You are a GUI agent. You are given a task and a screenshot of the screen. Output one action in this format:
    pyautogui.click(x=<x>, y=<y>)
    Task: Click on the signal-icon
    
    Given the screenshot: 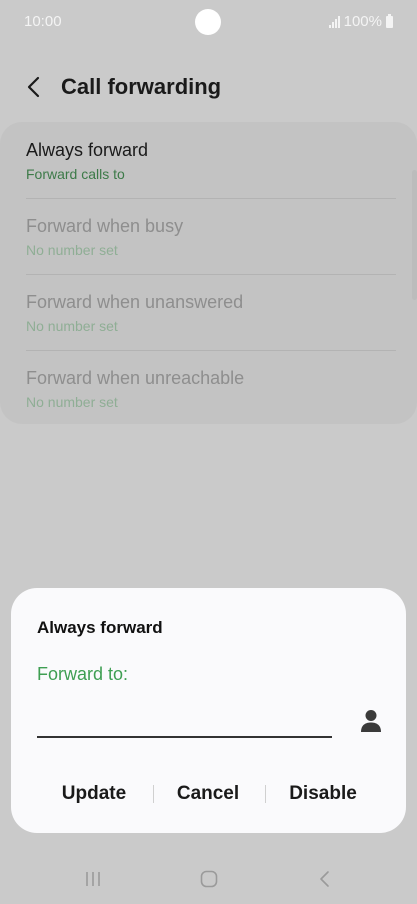 What is the action you would take?
    pyautogui.click(x=334, y=21)
    